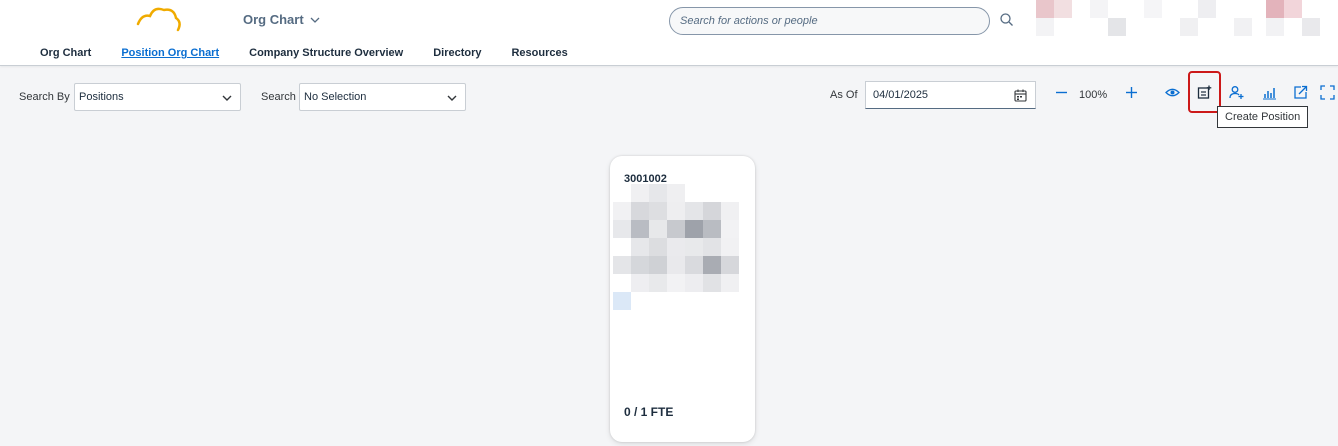 The image size is (1338, 446). I want to click on fullscreen-button, so click(1329, 92).